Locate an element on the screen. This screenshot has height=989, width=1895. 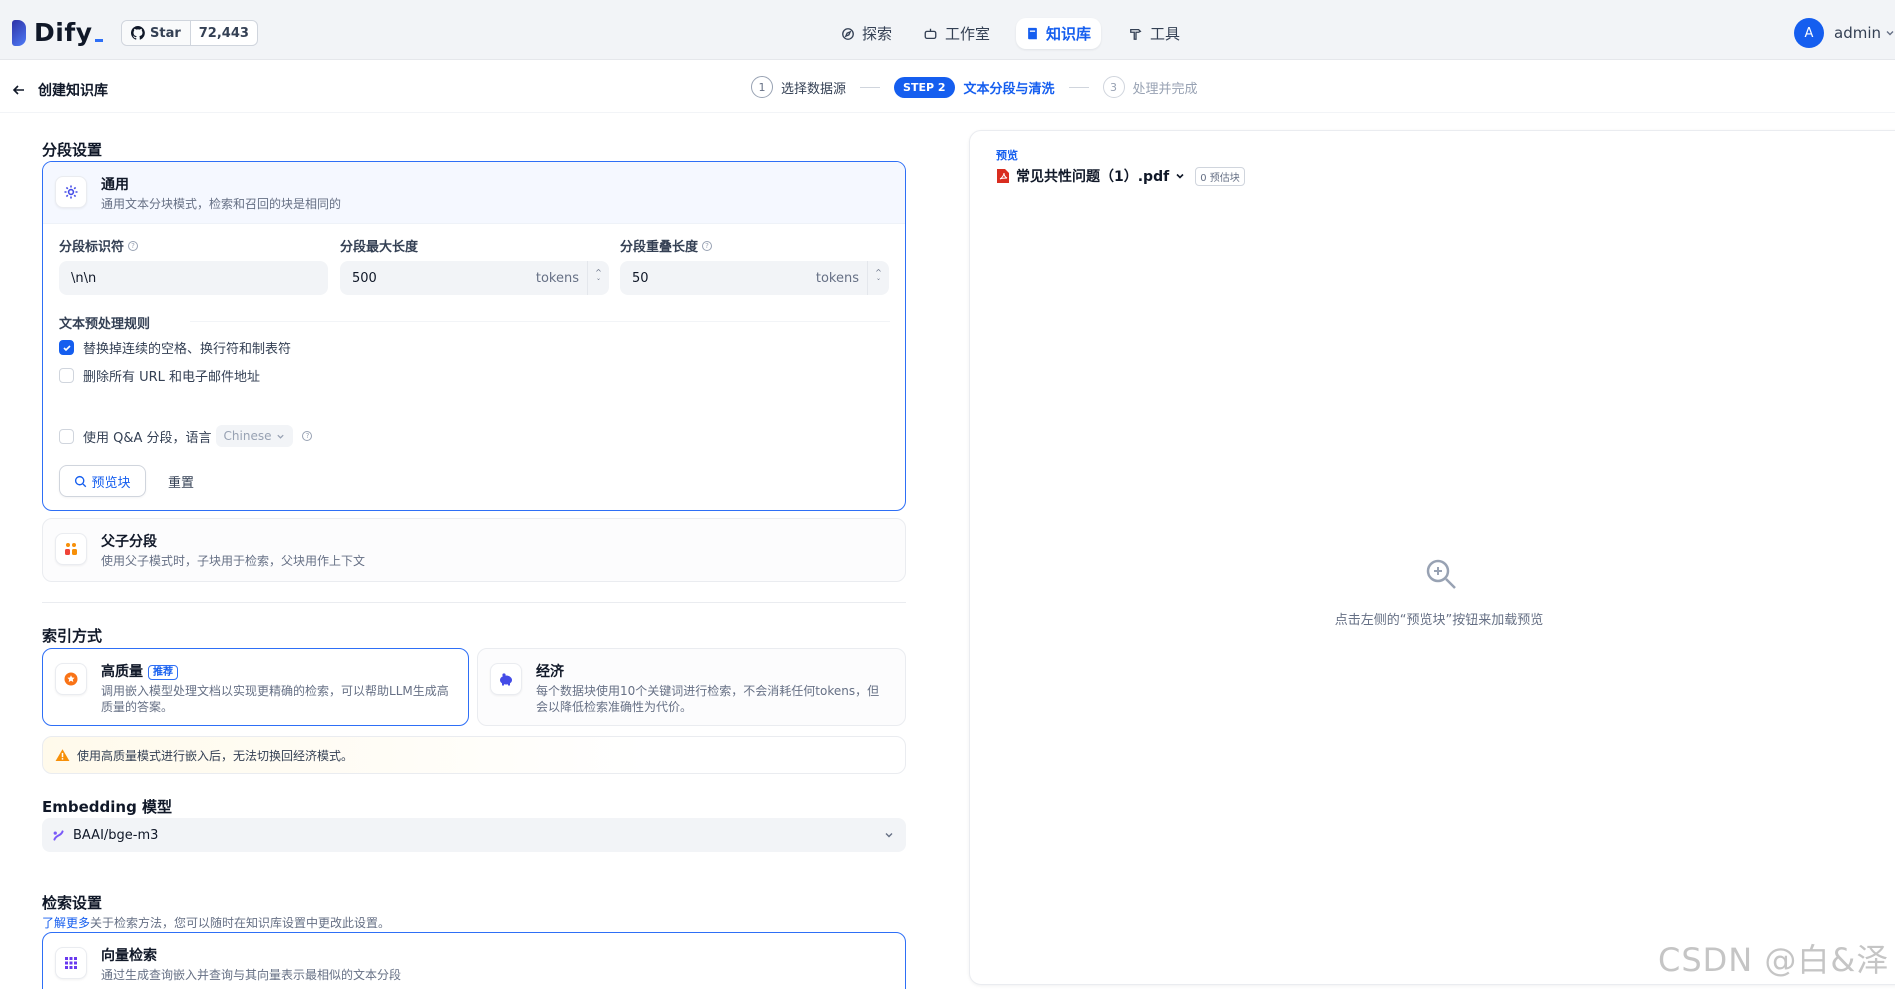
step-2-label: 文本分段与清洗 is located at coordinates (1009, 89).